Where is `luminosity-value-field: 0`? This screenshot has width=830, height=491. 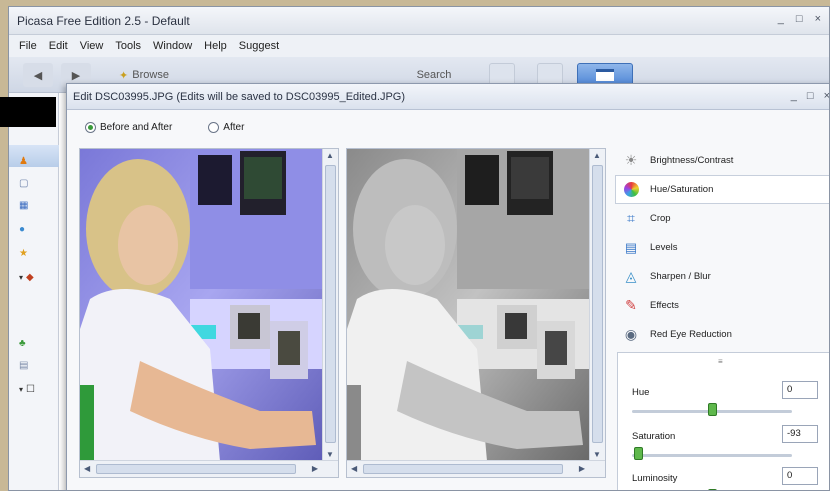 luminosity-value-field: 0 is located at coordinates (800, 476).